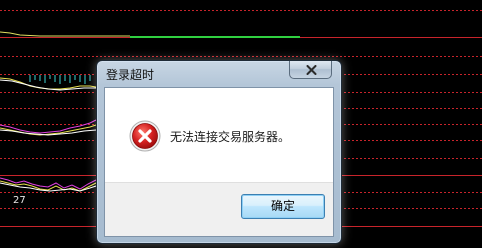  Describe the element at coordinates (145, 136) in the screenshot. I see `error-icon` at that location.